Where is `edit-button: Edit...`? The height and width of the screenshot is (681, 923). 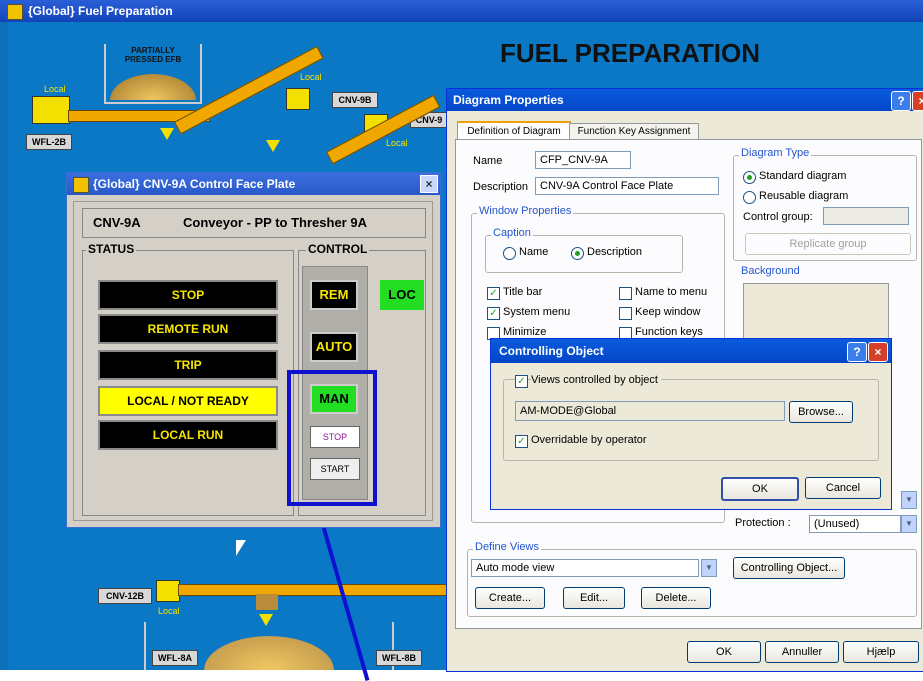
edit-button: Edit... is located at coordinates (594, 598).